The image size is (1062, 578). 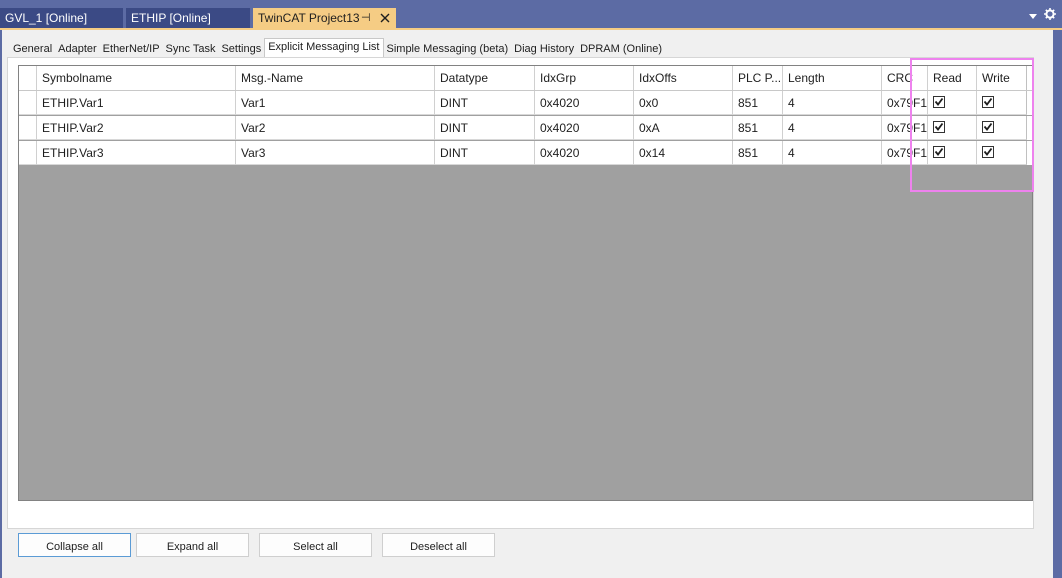 What do you see at coordinates (832, 78) in the screenshot?
I see `column-header-length: Length` at bounding box center [832, 78].